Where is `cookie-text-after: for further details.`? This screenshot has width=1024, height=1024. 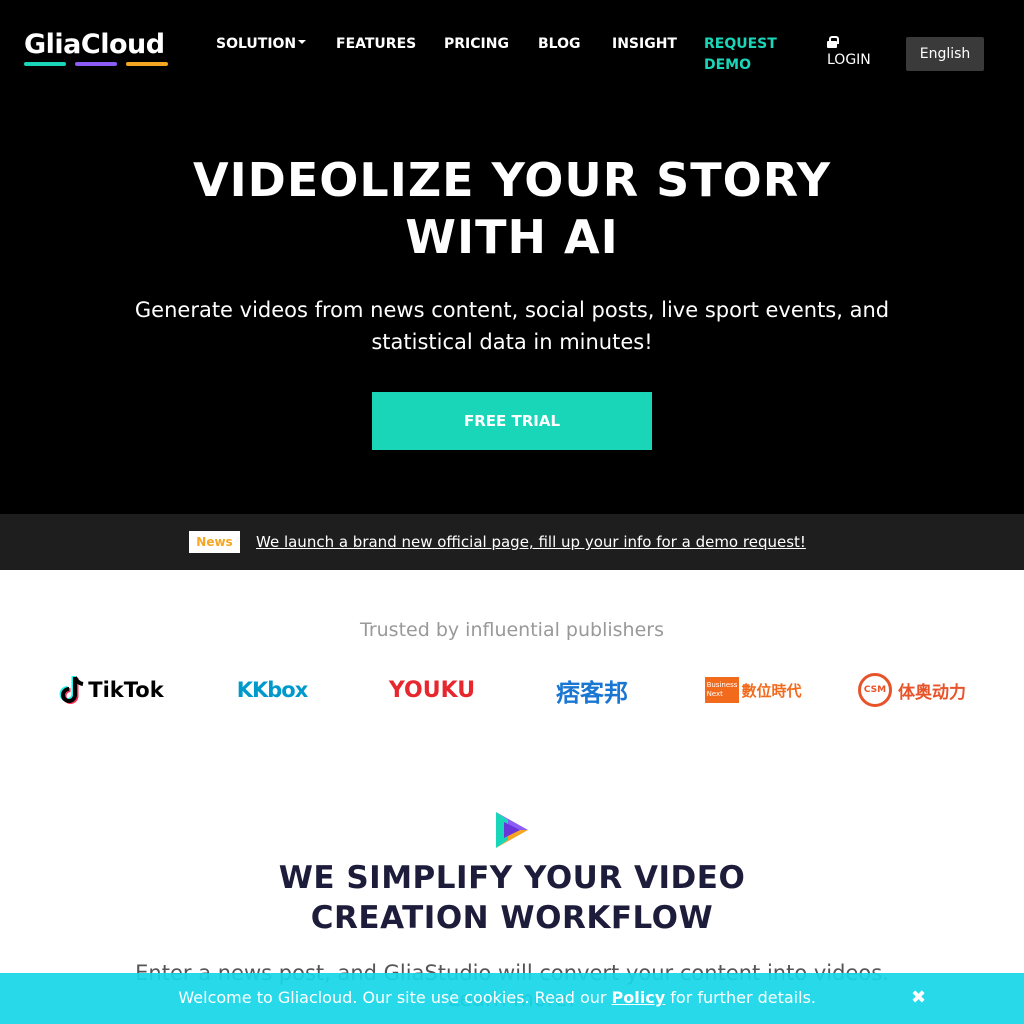
cookie-text-after: for further details. is located at coordinates (740, 997).